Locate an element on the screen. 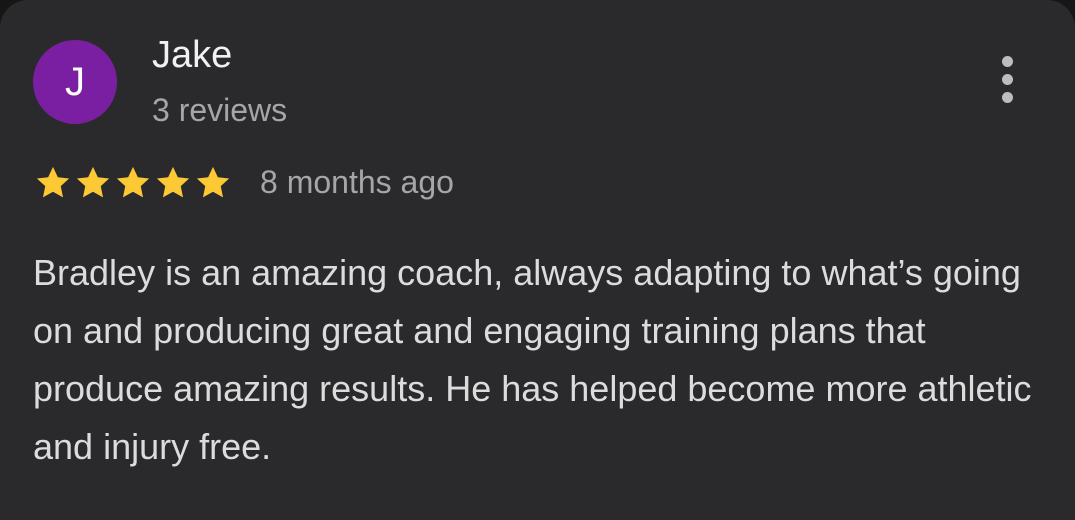  more-options-button is located at coordinates (1008, 80).